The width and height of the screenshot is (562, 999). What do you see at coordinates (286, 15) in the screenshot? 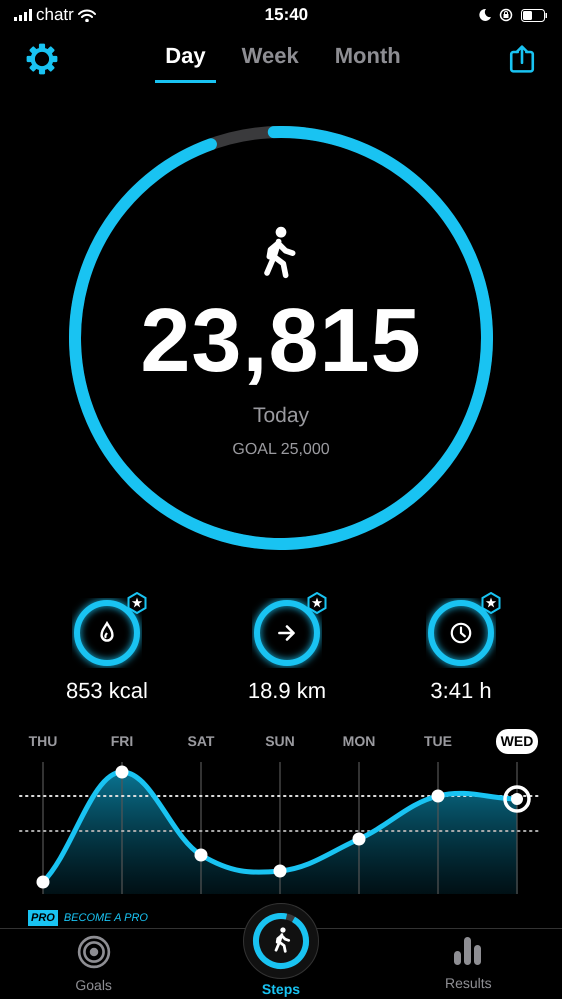
I see `status-time: 15:40` at bounding box center [286, 15].